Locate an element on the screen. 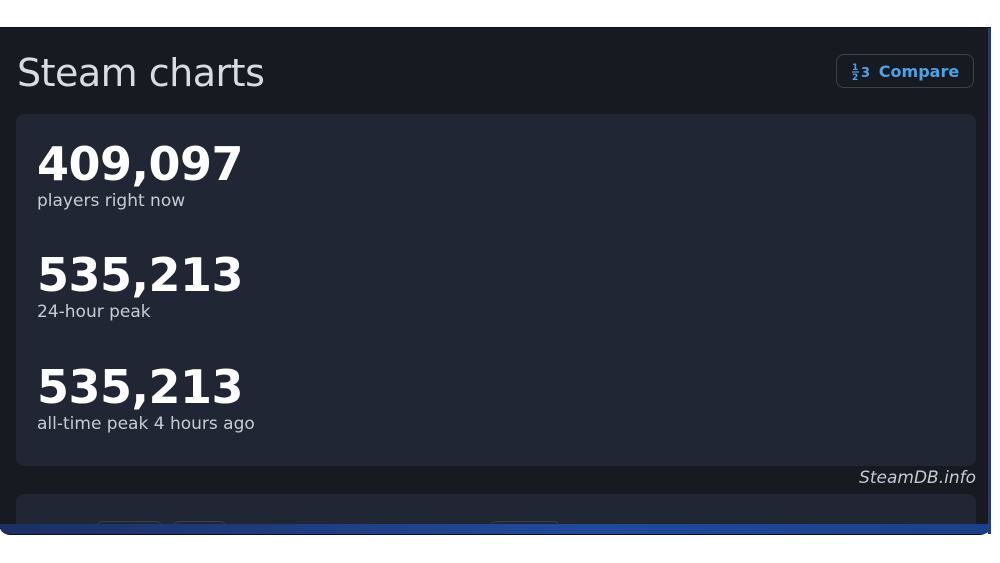  compare-button-label: Compare is located at coordinates (919, 71).